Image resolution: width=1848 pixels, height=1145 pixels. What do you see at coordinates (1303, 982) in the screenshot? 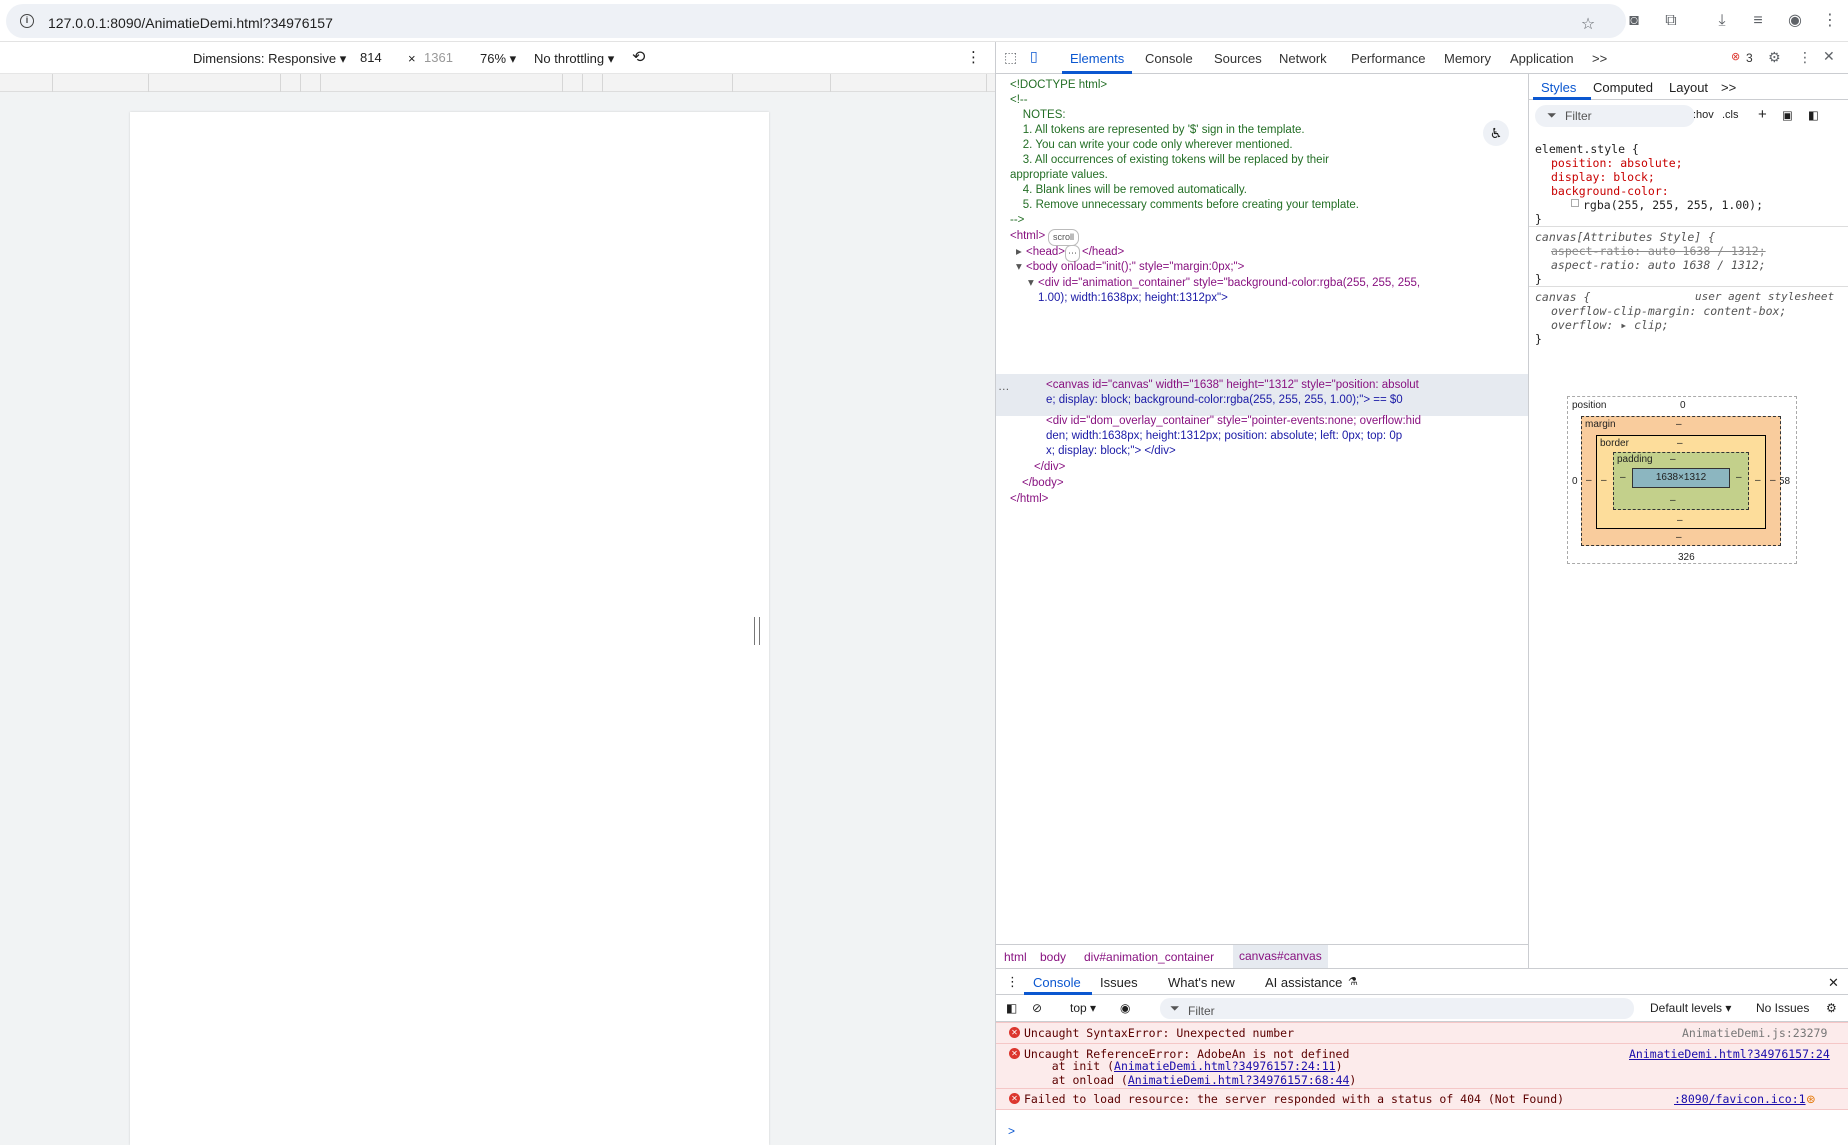
I see `drawer-tab-ai-assistance: AI assistance` at bounding box center [1303, 982].